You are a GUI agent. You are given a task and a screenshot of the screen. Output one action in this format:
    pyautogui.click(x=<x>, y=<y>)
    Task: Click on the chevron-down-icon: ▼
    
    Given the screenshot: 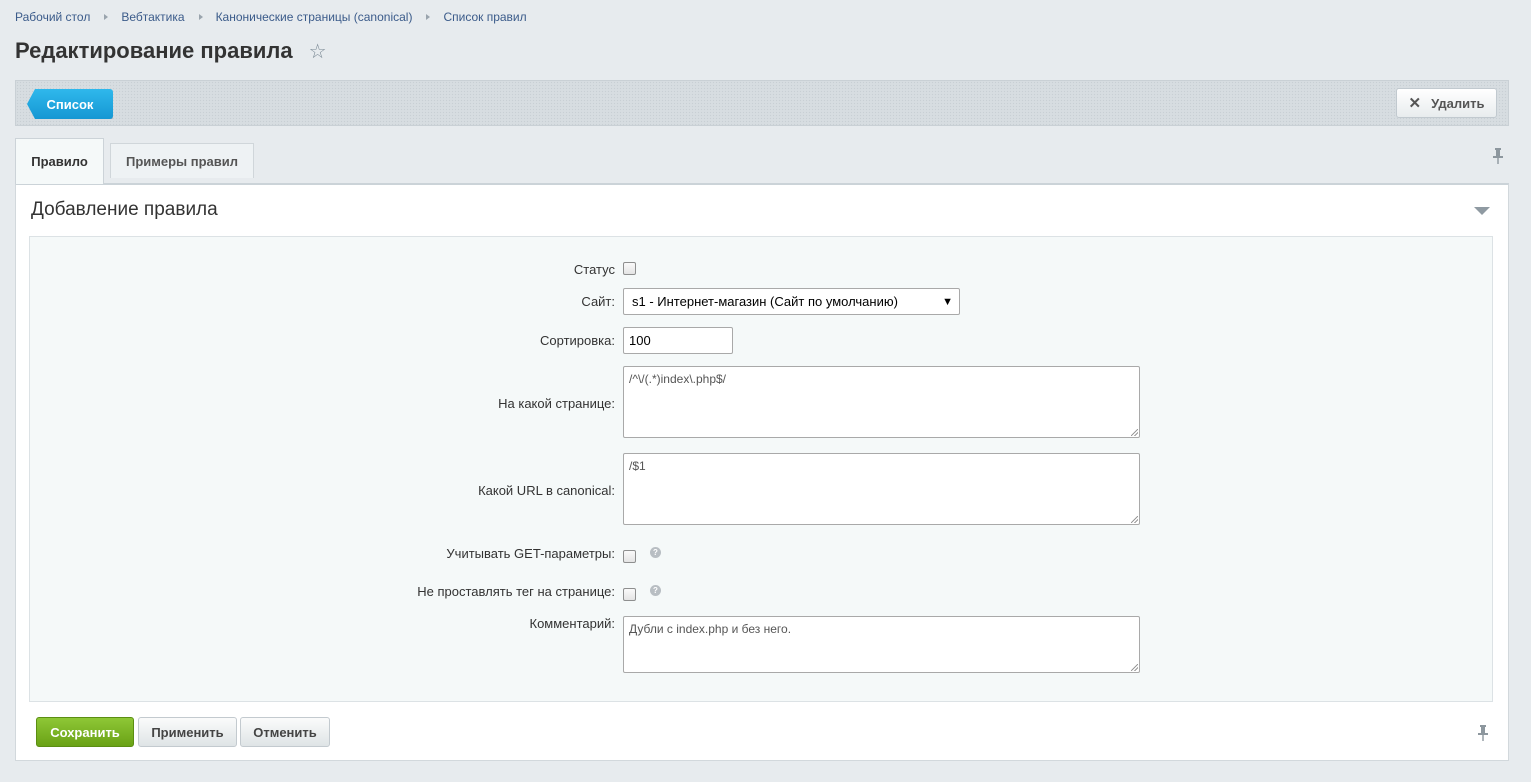 What is the action you would take?
    pyautogui.click(x=947, y=302)
    